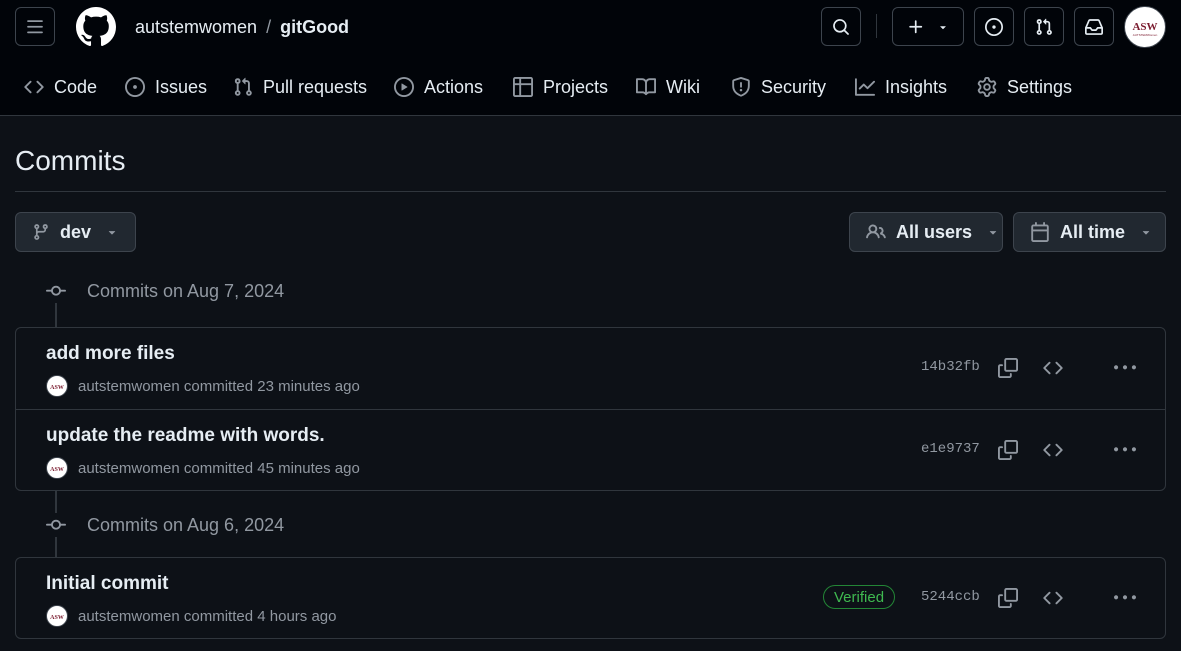 The width and height of the screenshot is (1181, 651). What do you see at coordinates (181, 86) in the screenshot?
I see `tab-issues-label: Issues` at bounding box center [181, 86].